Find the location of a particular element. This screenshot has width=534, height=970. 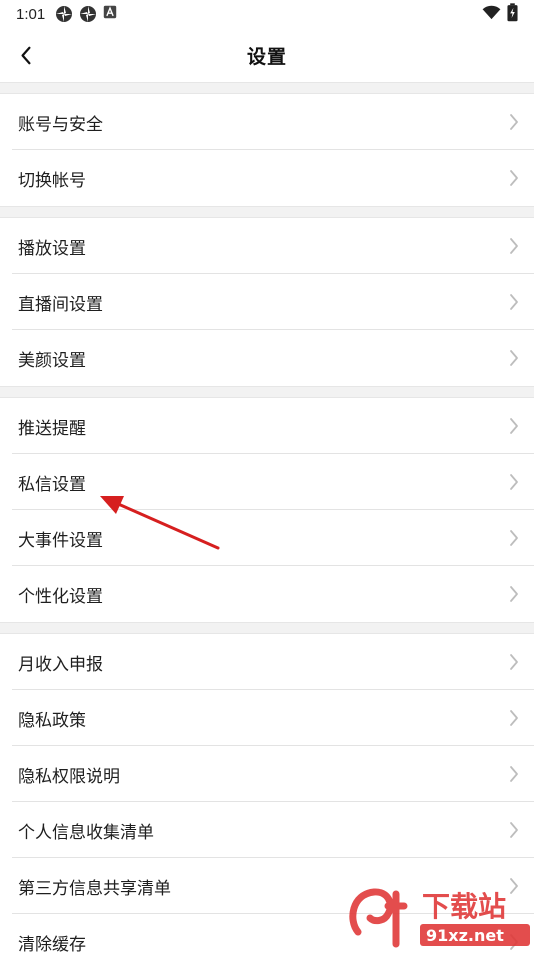

settings-item-info-collection: 个人信息收集清单 is located at coordinates (267, 830).